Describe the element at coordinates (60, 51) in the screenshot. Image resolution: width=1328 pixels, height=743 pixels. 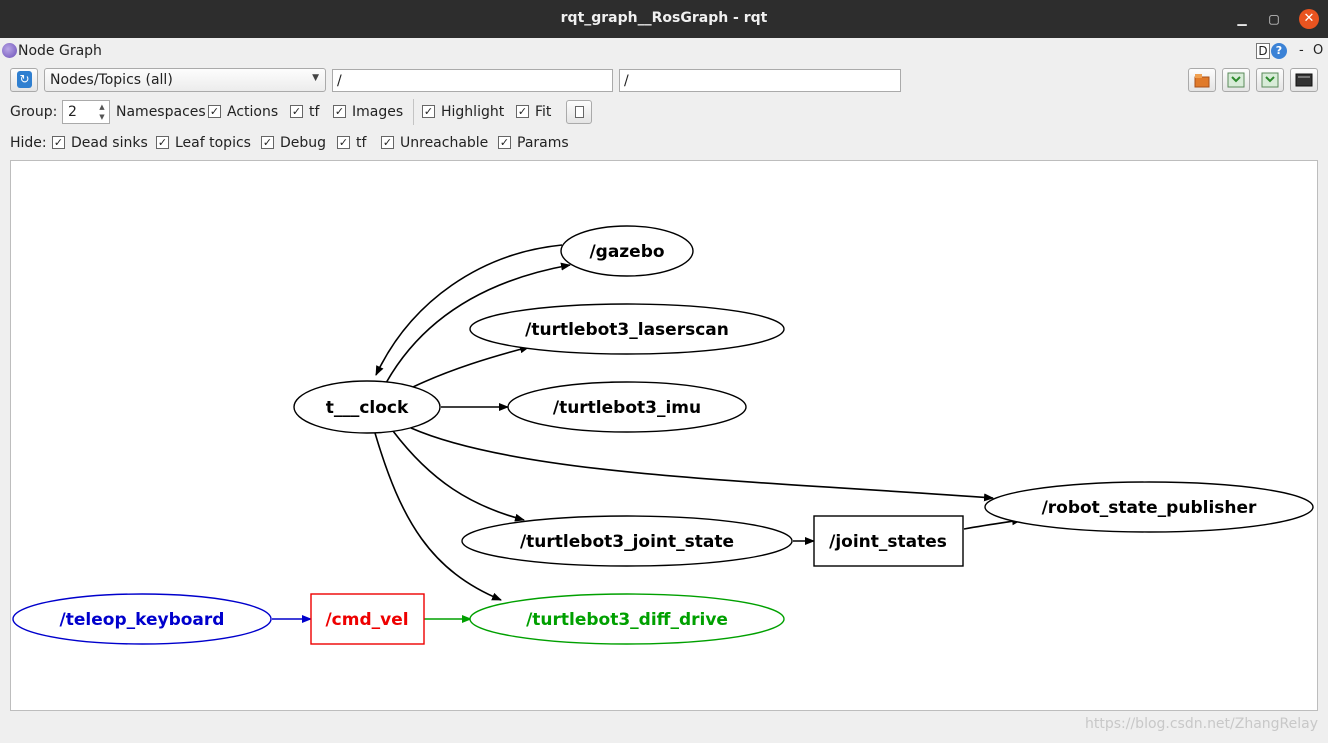
I see `plugin-title: Node Graph` at that location.